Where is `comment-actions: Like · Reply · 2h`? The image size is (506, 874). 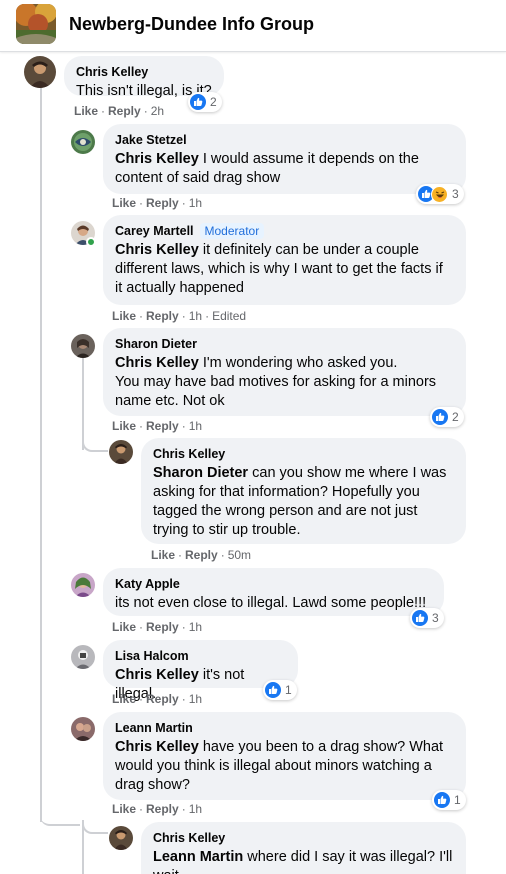 comment-actions: Like · Reply · 2h is located at coordinates (119, 111).